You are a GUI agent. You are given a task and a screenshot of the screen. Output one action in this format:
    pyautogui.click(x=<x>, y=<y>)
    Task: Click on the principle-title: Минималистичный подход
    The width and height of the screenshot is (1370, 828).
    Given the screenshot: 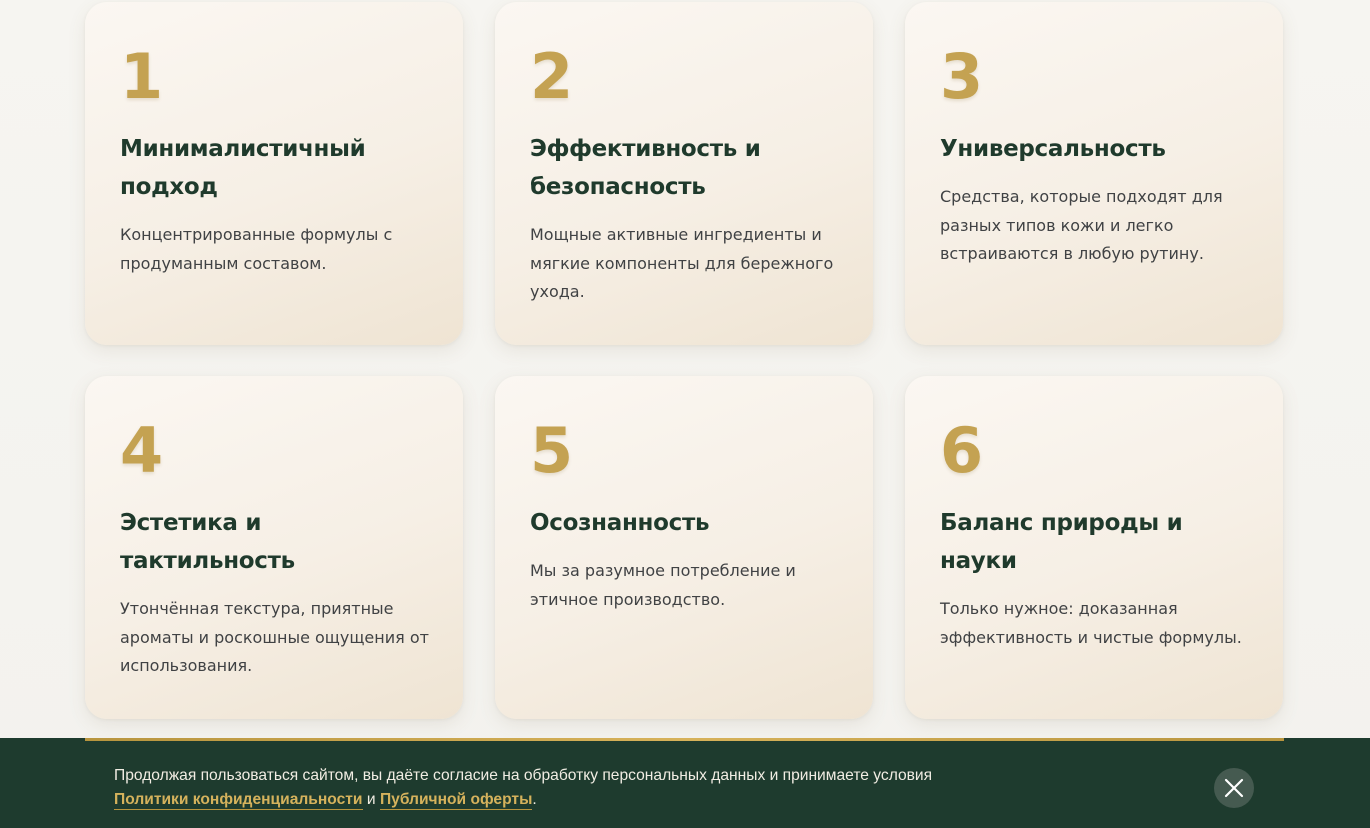 What is the action you would take?
    pyautogui.click(x=243, y=168)
    